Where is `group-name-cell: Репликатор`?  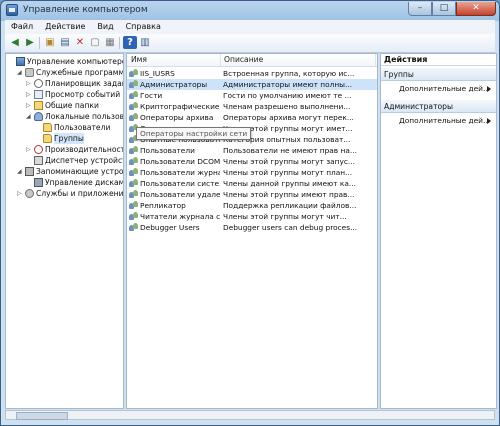 group-name-cell: Репликатор is located at coordinates (163, 205).